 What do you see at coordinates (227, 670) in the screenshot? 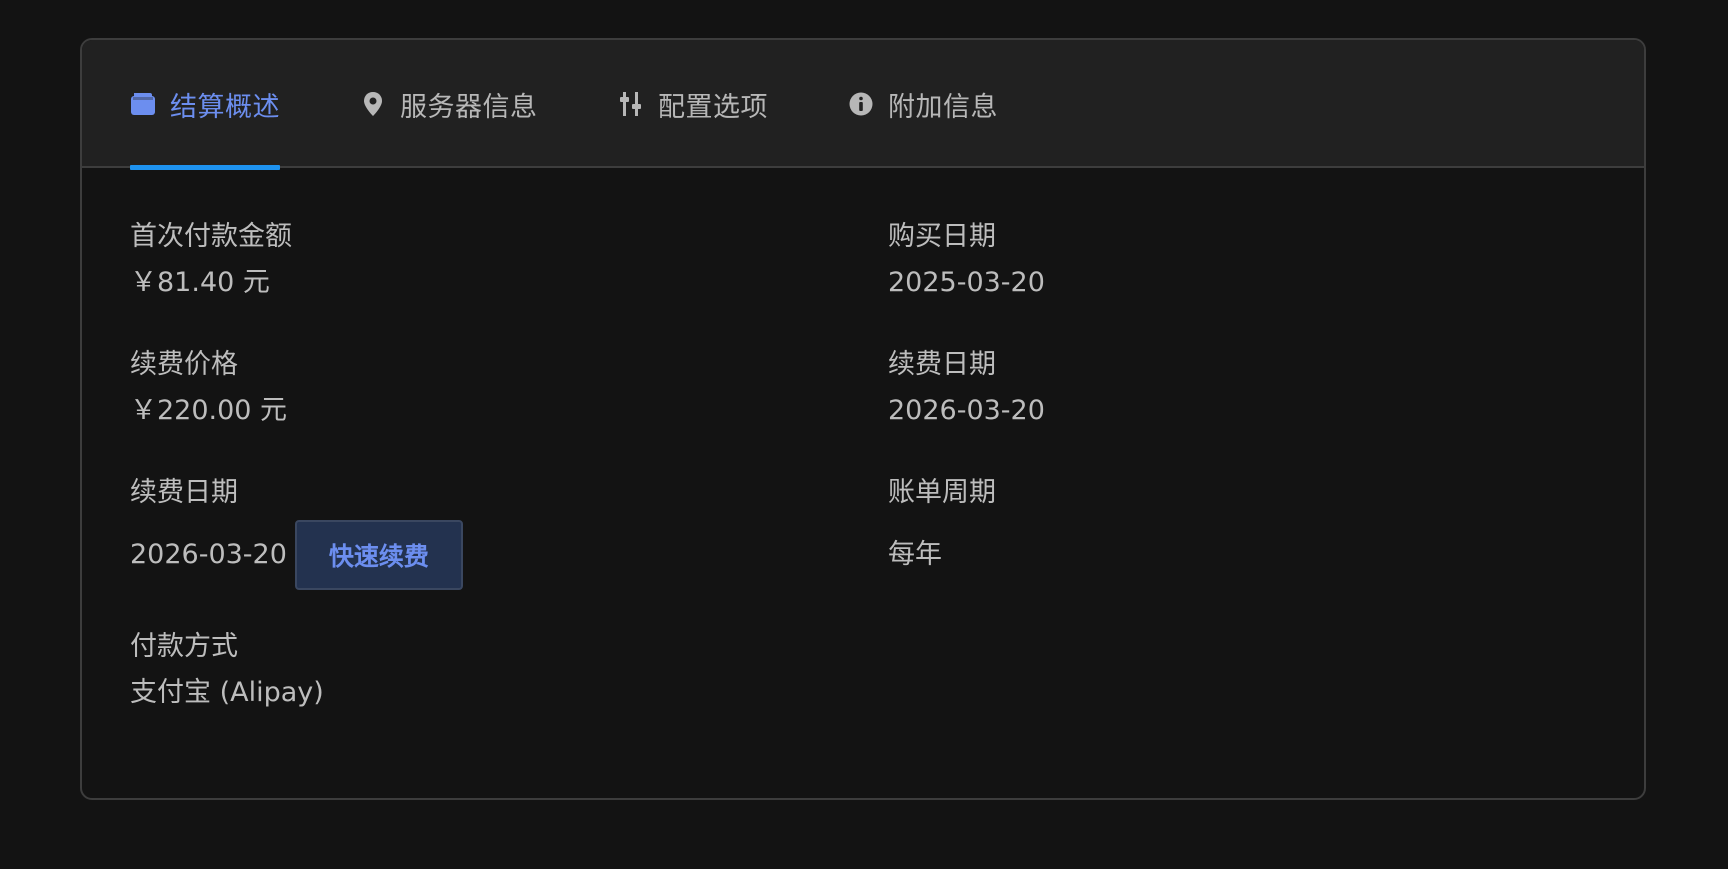
I see `payment-method-field: 付款方式 支付宝 (Alipay)` at bounding box center [227, 670].